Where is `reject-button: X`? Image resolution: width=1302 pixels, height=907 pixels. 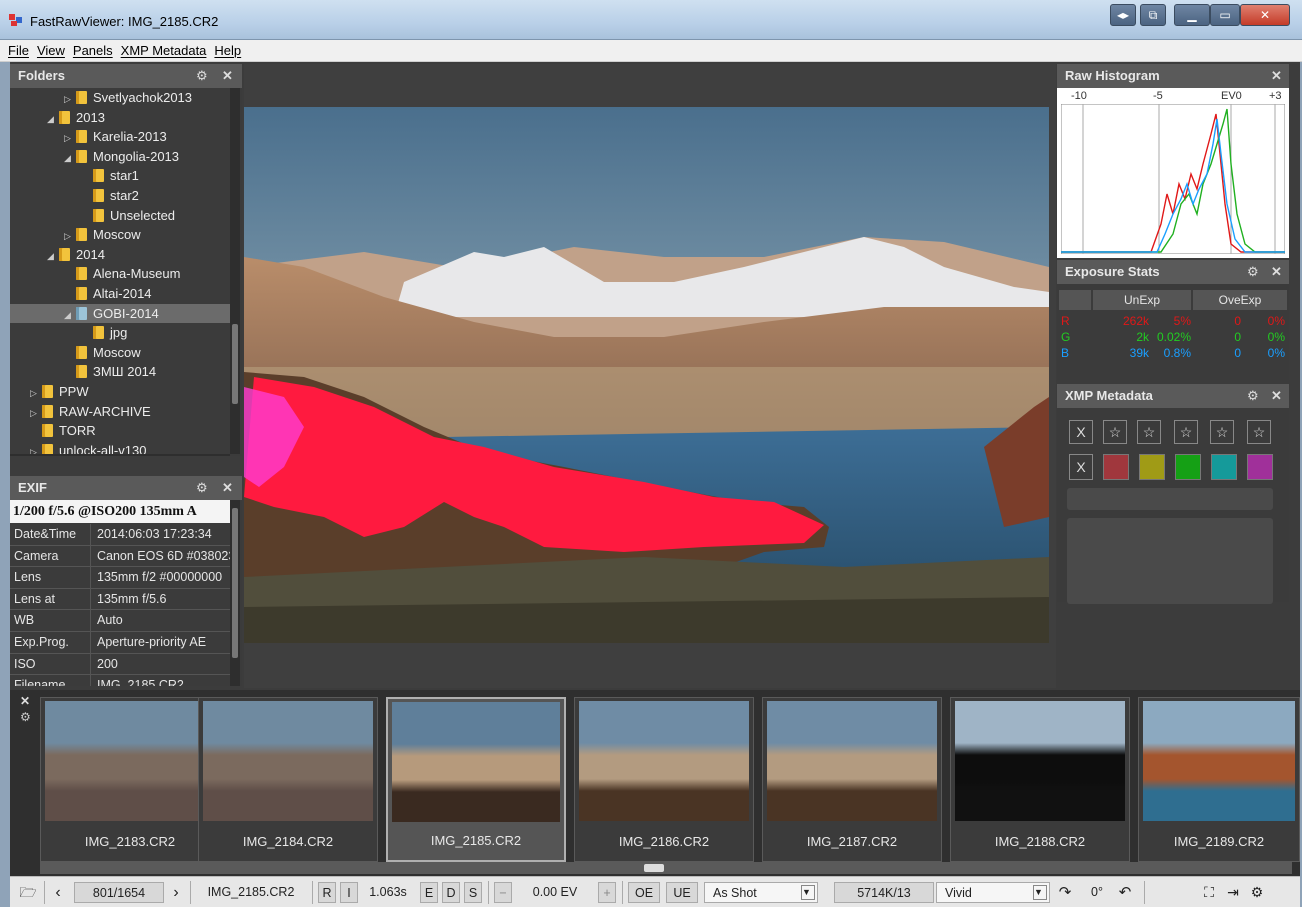 reject-button: X is located at coordinates (1081, 432).